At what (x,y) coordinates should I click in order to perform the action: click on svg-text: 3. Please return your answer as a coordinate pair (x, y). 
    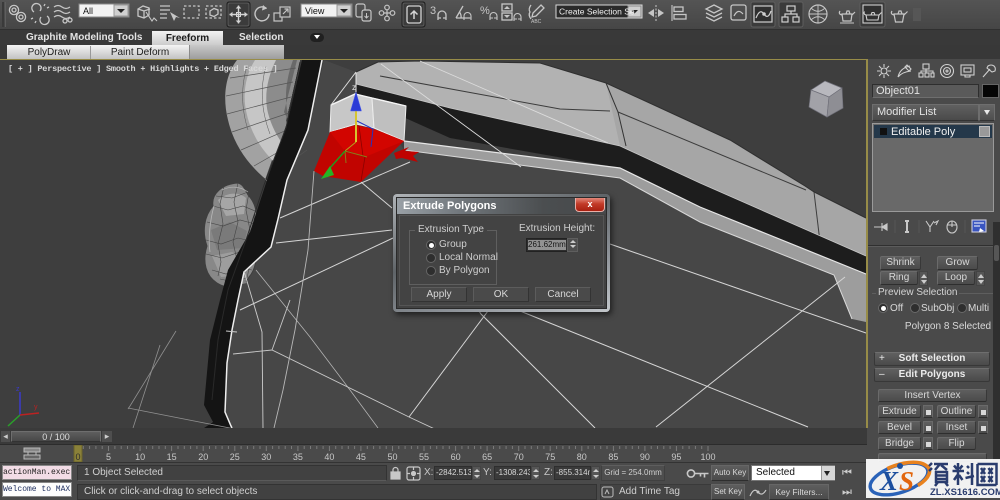
    Looking at the image, I should click on (433, 11).